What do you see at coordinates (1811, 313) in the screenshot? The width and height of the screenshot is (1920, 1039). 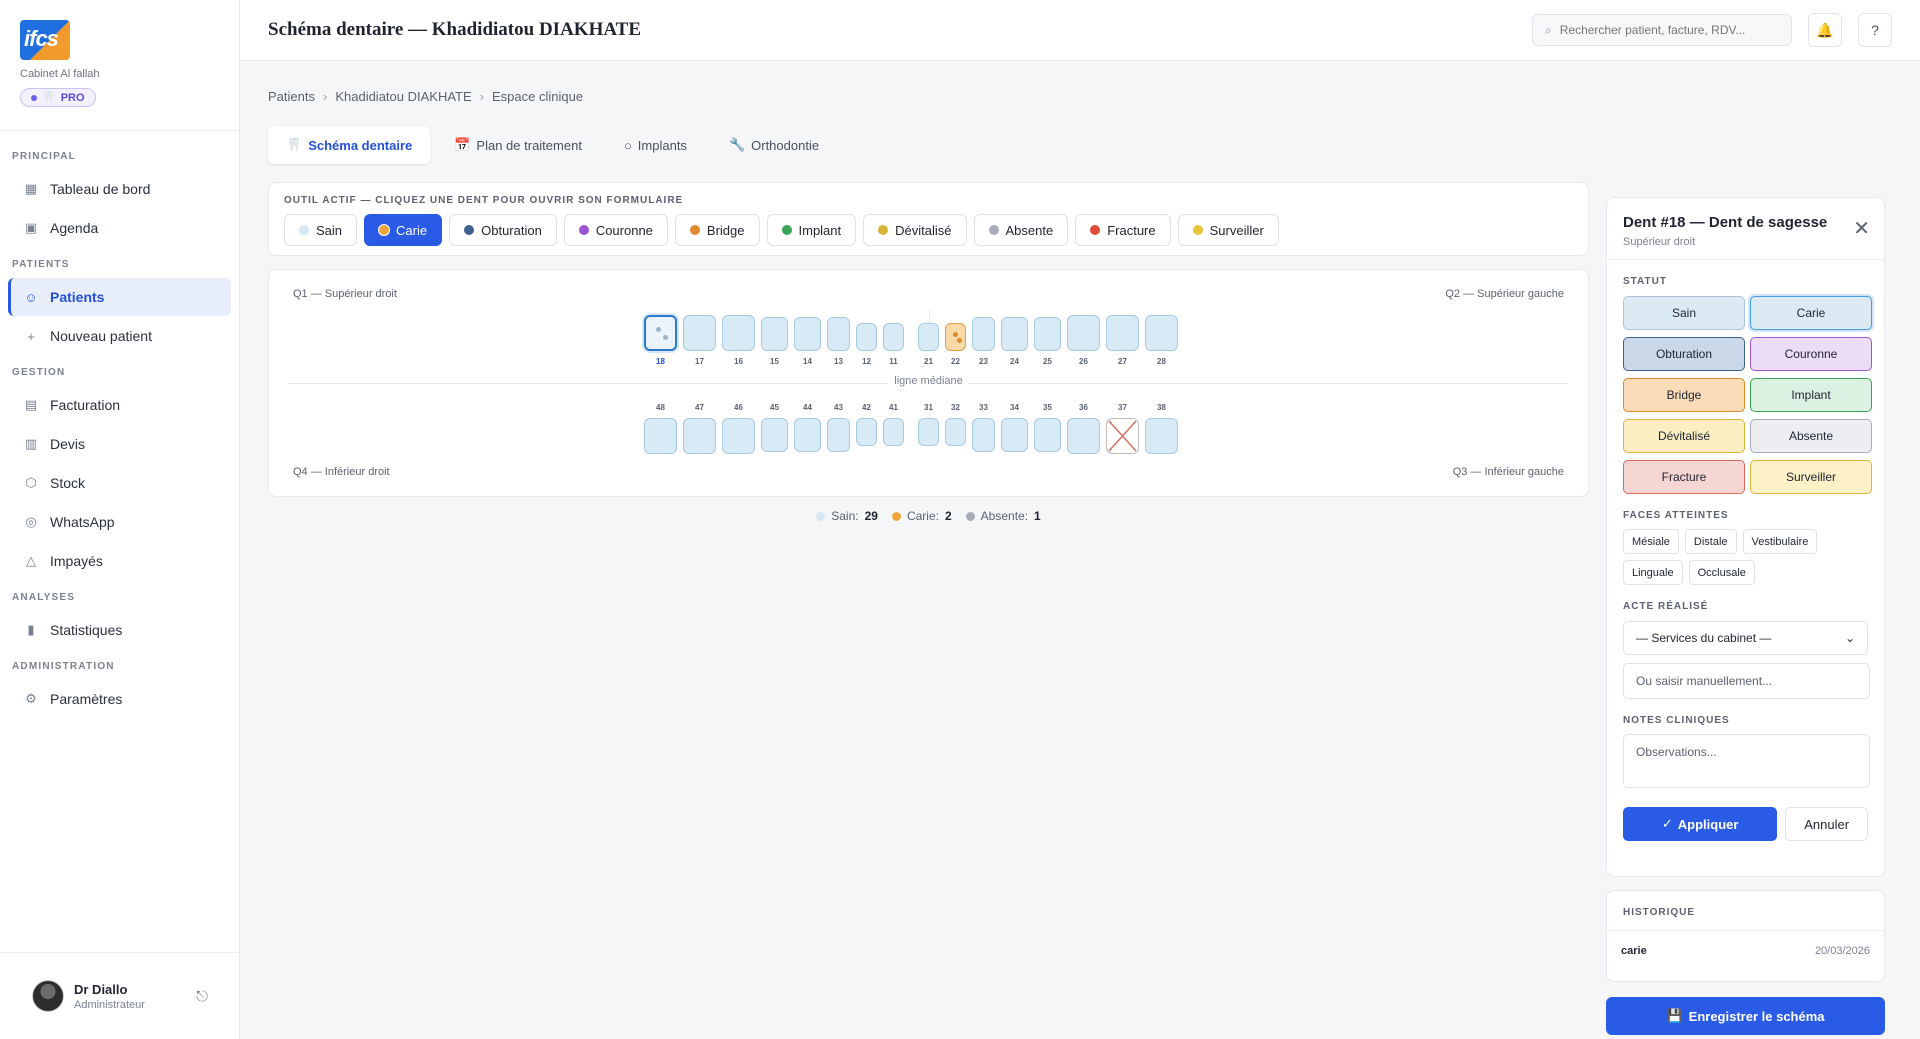 I see `status-carie: Carie` at bounding box center [1811, 313].